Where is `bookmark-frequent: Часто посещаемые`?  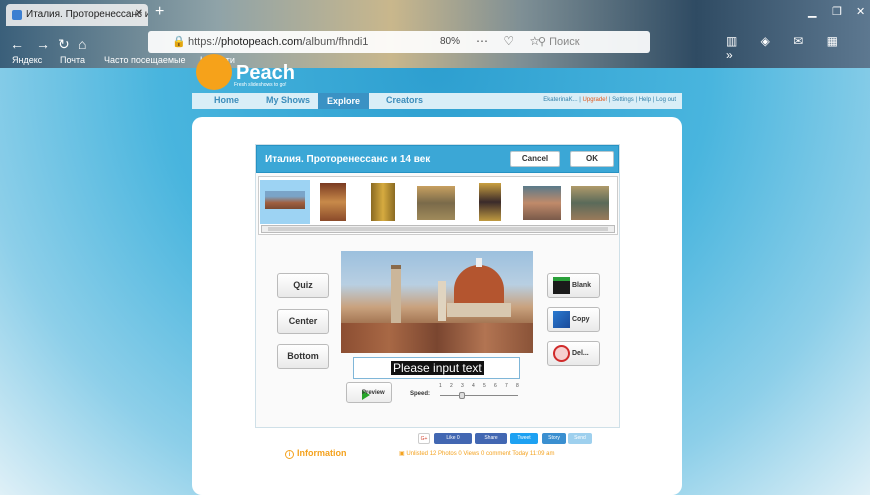
bookmark-frequent: Часто посещаемые is located at coordinates (145, 61).